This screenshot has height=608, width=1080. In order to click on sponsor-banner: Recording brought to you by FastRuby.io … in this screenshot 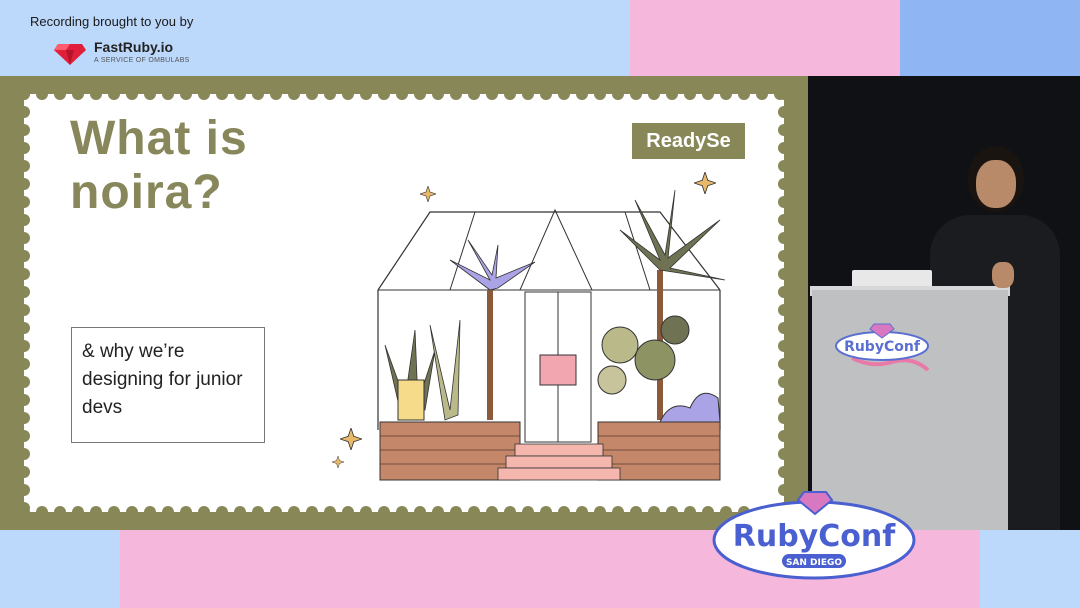, I will do `click(170, 44)`.